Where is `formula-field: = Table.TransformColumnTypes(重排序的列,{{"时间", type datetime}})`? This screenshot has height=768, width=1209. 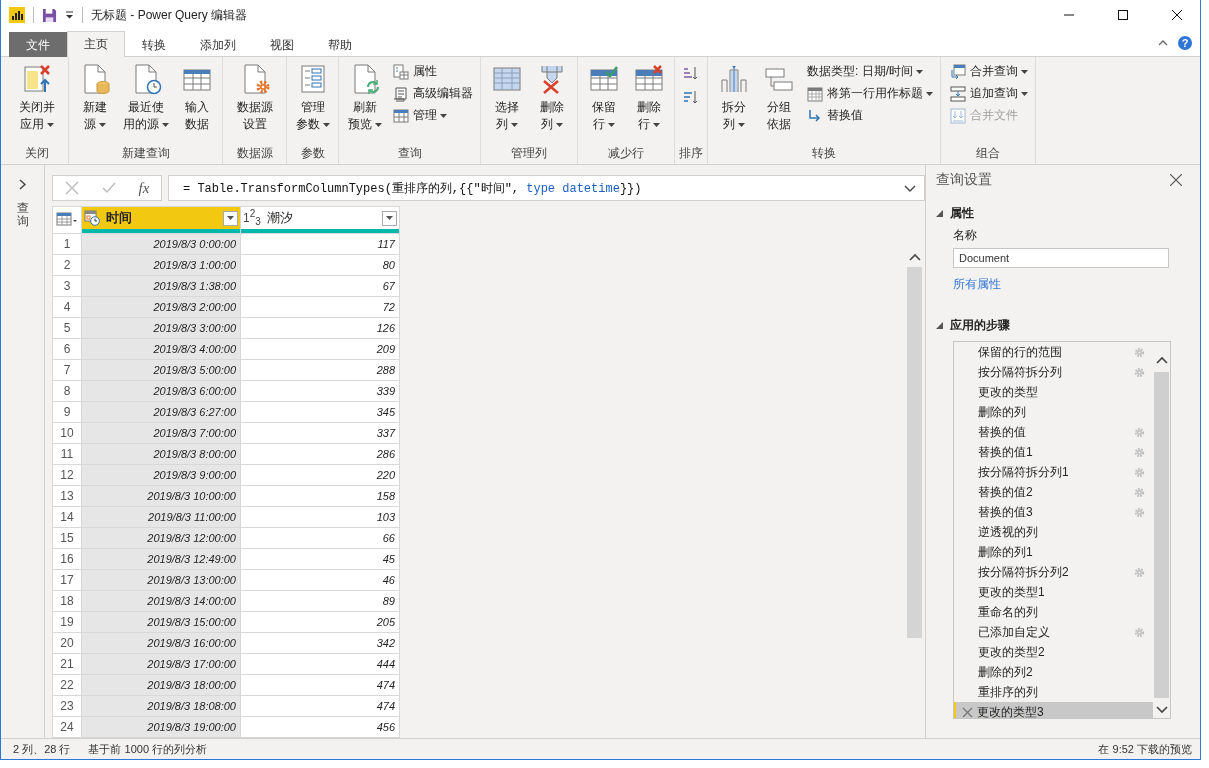
formula-field: = Table.TransformColumnTypes(重排序的列,{{"时间", type datetime}}) is located at coordinates (546, 188).